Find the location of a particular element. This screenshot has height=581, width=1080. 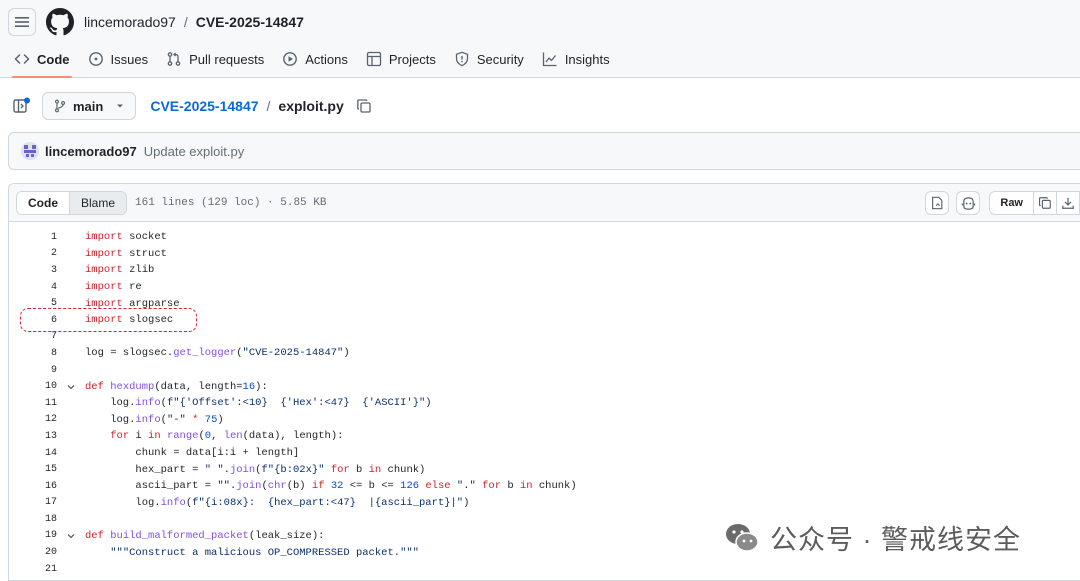

view-mode-toggle: Code Blame is located at coordinates (72, 202).